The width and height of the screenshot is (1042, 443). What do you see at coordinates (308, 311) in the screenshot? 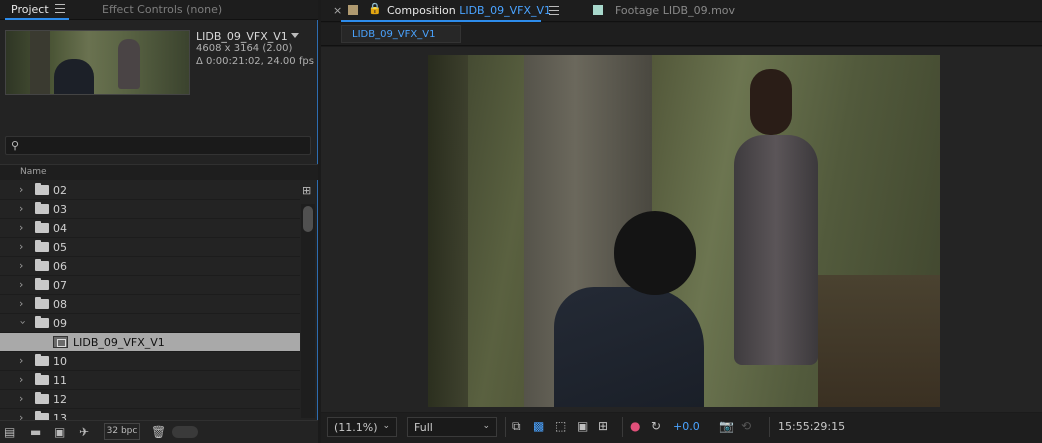
I see `list-scrollbar` at bounding box center [308, 311].